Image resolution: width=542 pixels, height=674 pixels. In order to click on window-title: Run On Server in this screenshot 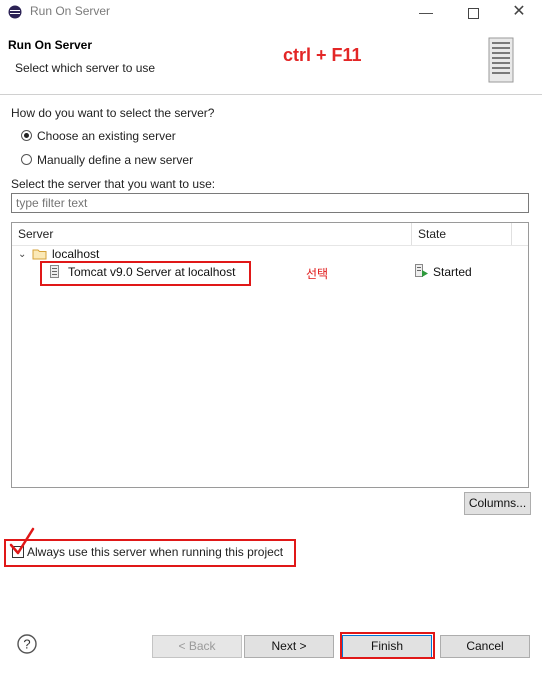, I will do `click(70, 11)`.